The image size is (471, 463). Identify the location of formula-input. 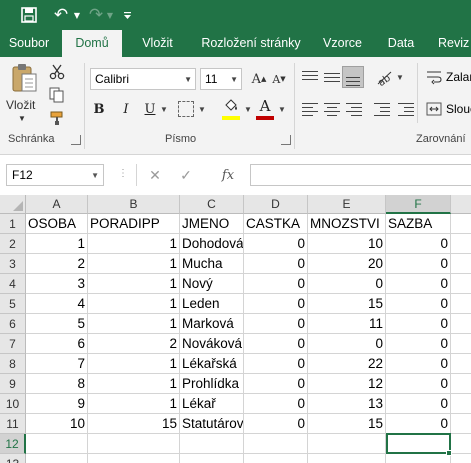
(360, 175).